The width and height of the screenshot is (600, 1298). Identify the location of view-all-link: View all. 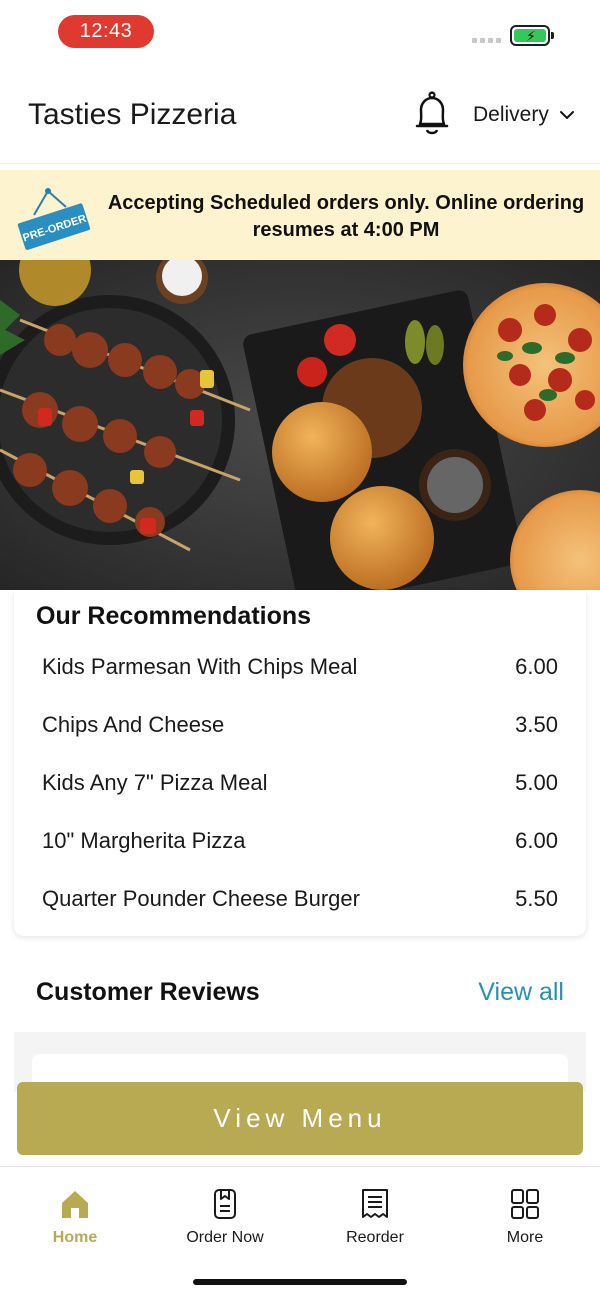
(521, 992).